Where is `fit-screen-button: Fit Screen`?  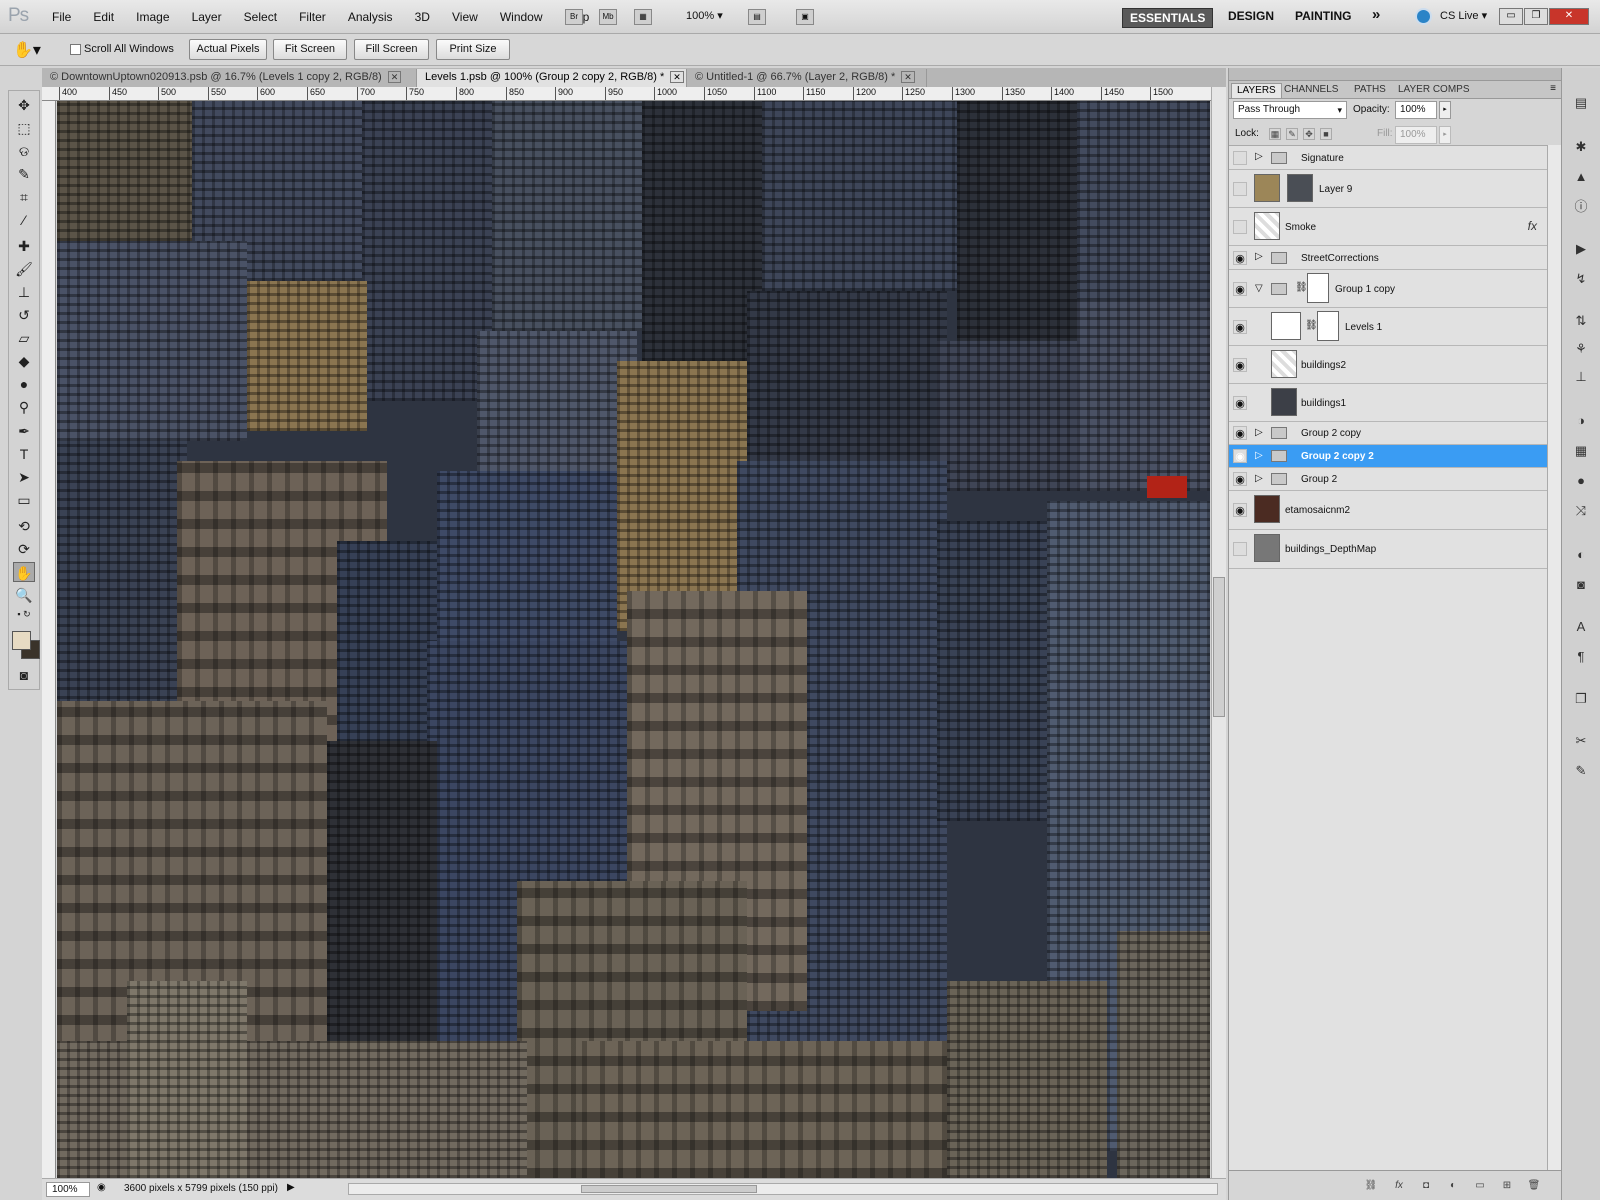
fit-screen-button: Fit Screen is located at coordinates (310, 49).